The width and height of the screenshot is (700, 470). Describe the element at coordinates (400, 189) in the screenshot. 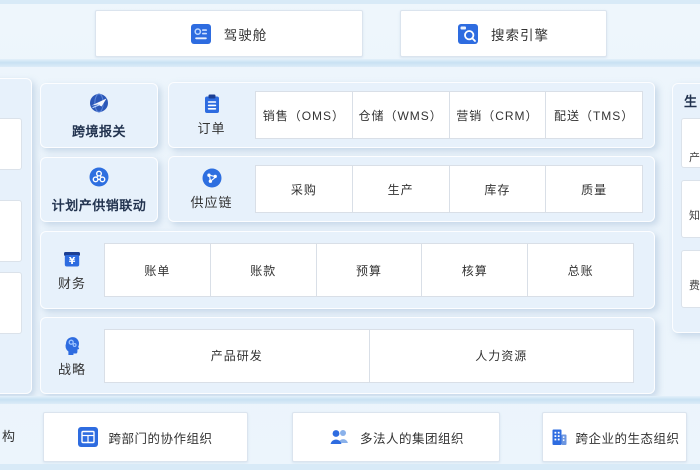

I see `cell-production: 生产` at that location.